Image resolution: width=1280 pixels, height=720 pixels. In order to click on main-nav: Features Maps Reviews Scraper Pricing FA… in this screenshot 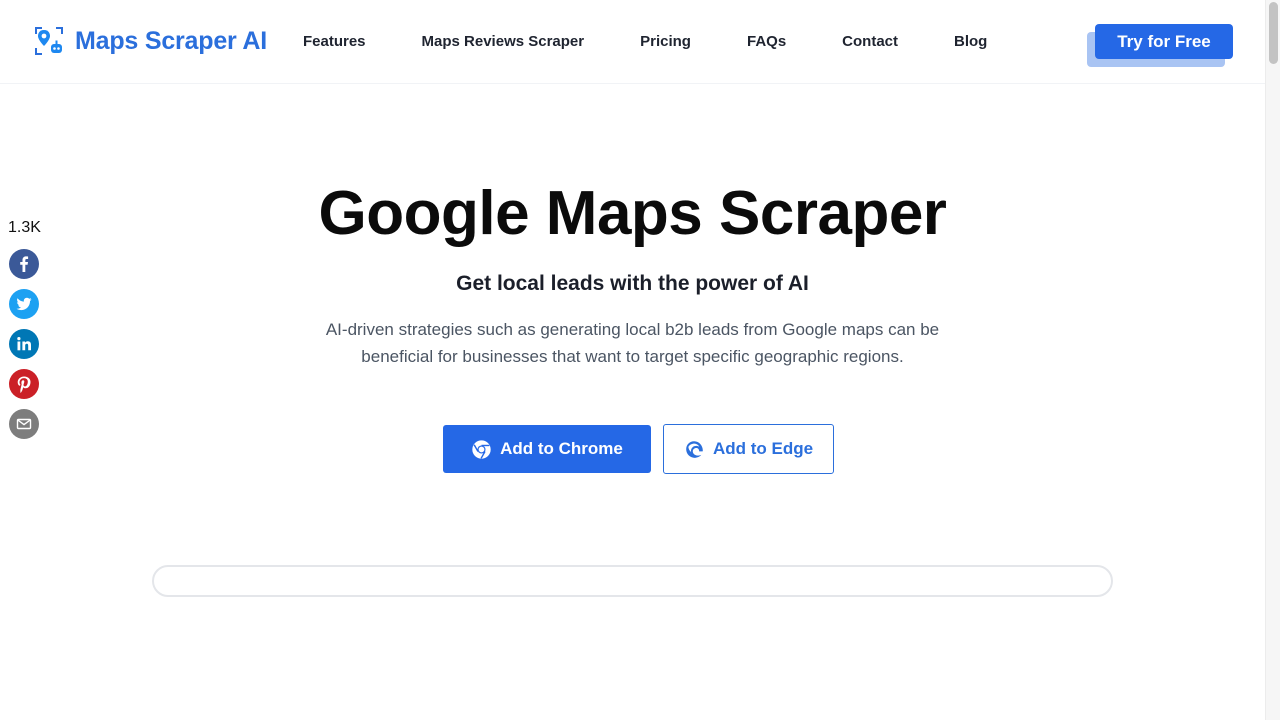, I will do `click(645, 41)`.